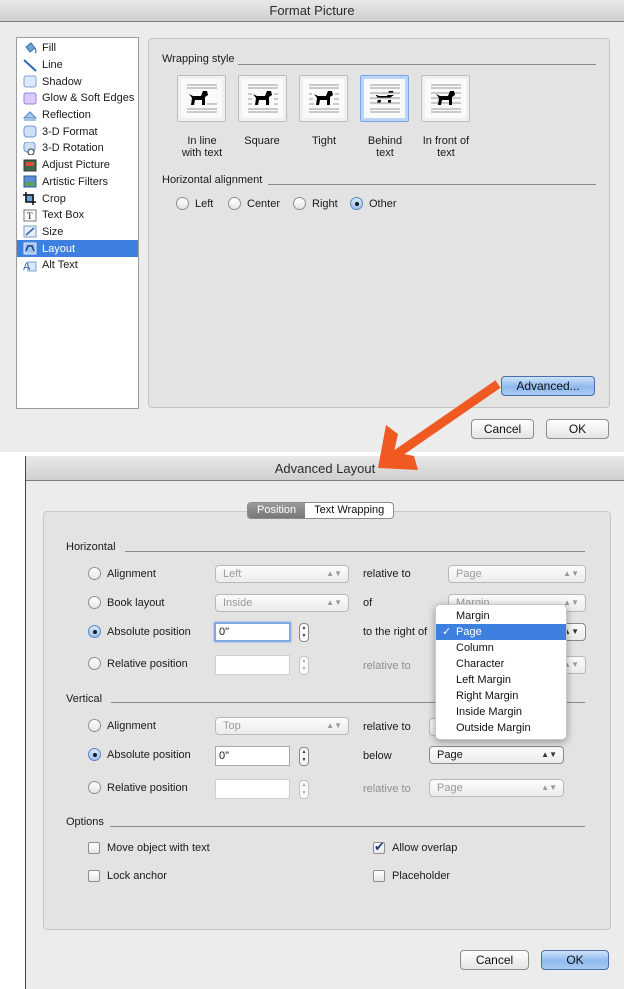 The image size is (624, 989). Describe the element at coordinates (139, 754) in the screenshot. I see `v-absolute-position-radio: Absolute position` at that location.